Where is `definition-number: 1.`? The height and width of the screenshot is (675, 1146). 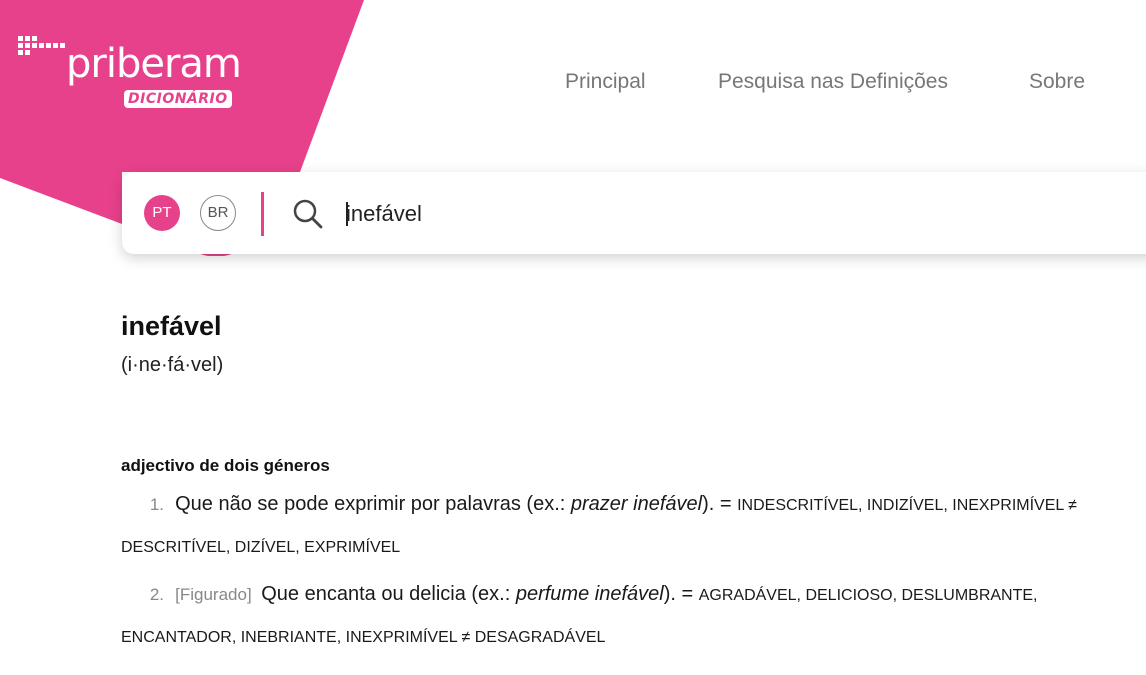
definition-number: 1. is located at coordinates (156, 504).